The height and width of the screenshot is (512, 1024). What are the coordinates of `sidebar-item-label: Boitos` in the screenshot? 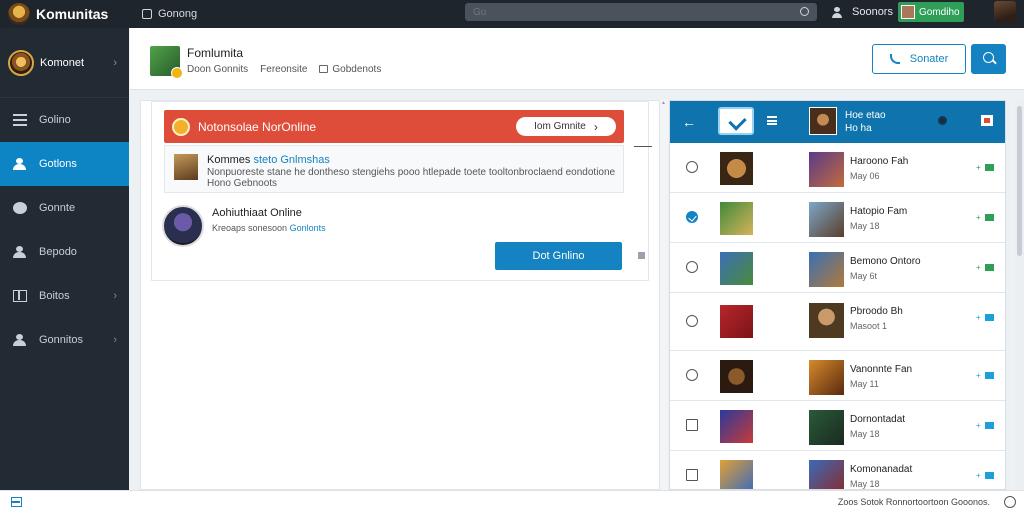 It's located at (54, 296).